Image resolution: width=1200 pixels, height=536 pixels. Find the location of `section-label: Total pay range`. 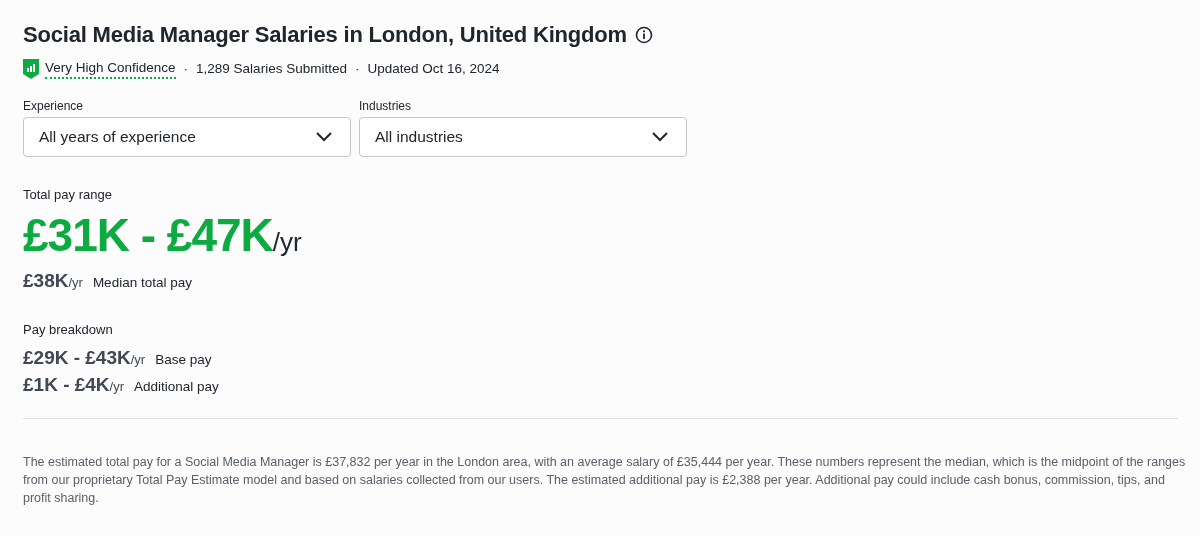

section-label: Total pay range is located at coordinates (68, 194).